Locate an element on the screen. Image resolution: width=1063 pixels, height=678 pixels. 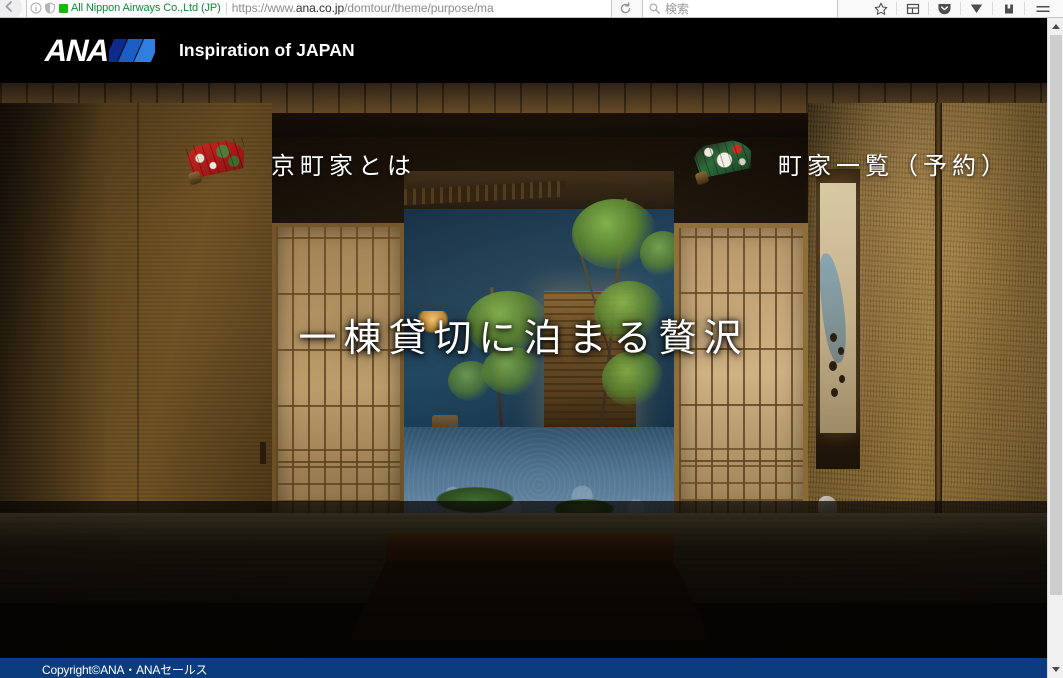
nav-item-label: 京町家とは is located at coordinates (343, 165).